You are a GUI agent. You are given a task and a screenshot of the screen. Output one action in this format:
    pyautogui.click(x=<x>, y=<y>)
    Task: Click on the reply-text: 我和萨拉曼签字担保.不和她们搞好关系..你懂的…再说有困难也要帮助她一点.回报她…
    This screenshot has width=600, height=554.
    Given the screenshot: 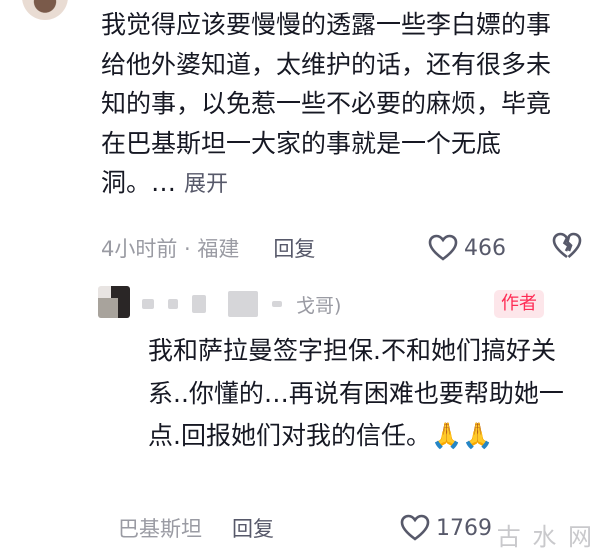 What is the action you would take?
    pyautogui.click(x=356, y=393)
    